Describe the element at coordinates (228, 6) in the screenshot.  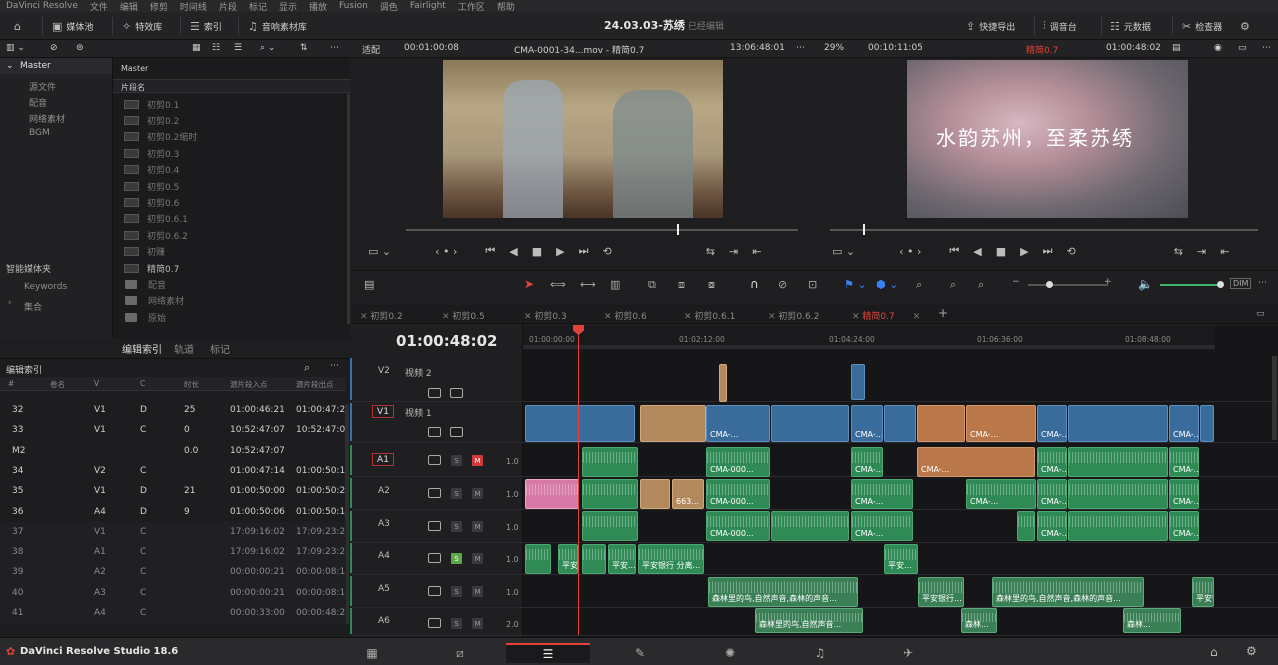
I see `menu-clip: 片段` at that location.